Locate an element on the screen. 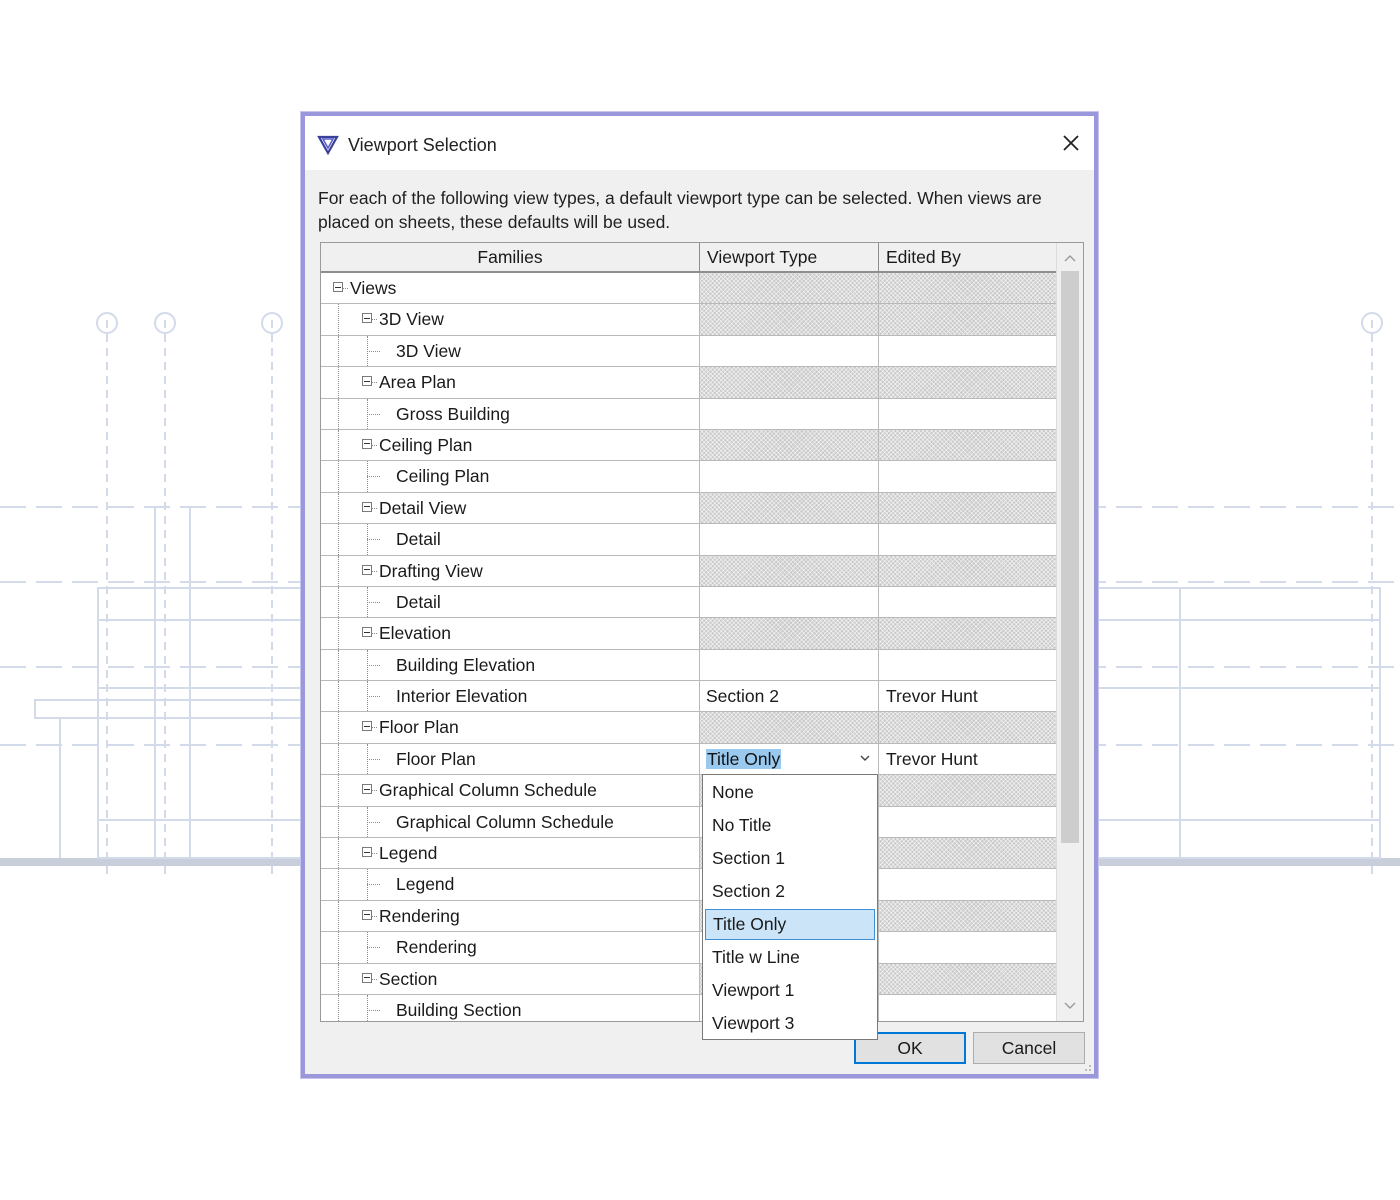 Image resolution: width=1400 pixels, height=1200 pixels. viewport-type-combobox: Title Only is located at coordinates (789, 759).